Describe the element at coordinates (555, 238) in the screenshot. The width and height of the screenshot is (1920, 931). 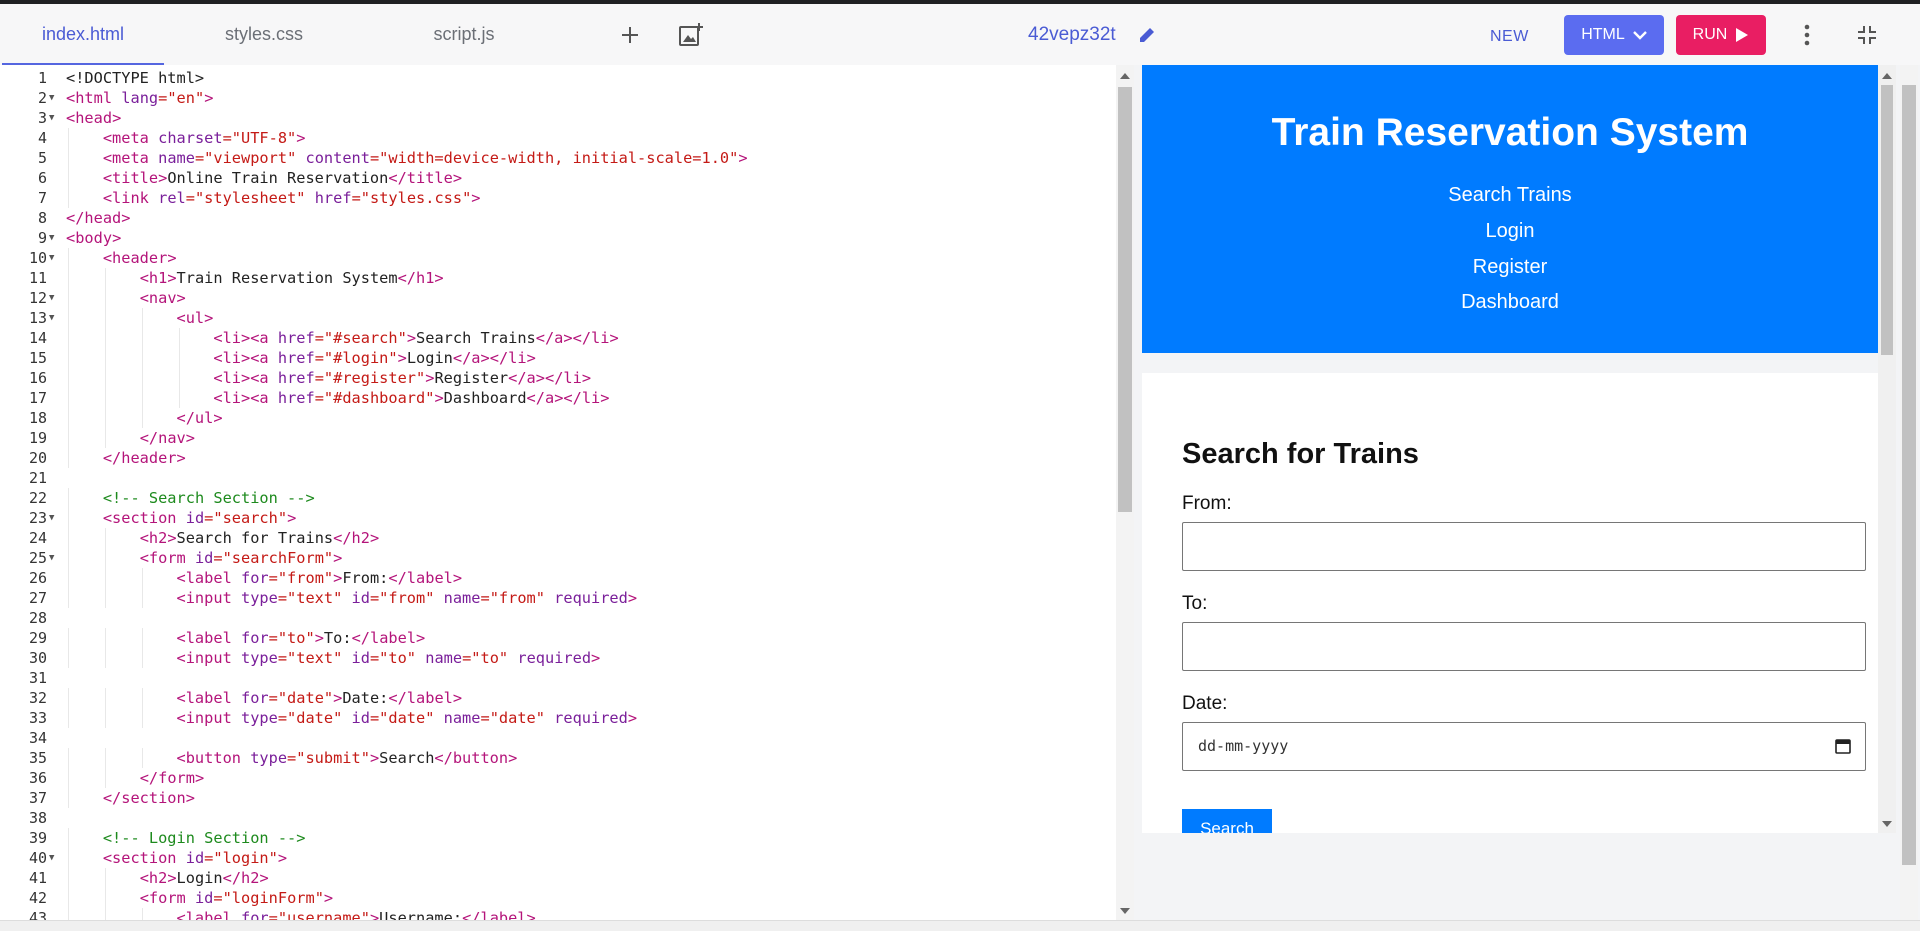
I see `code-line: 9 ▼ <body>` at that location.